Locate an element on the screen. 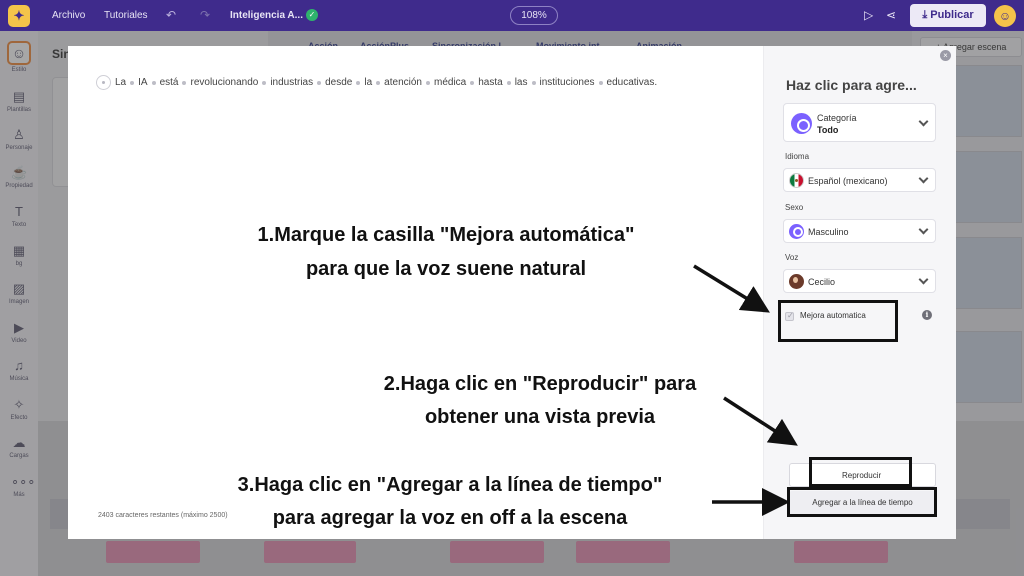 The image size is (1024, 576). script-word: está is located at coordinates (169, 82).